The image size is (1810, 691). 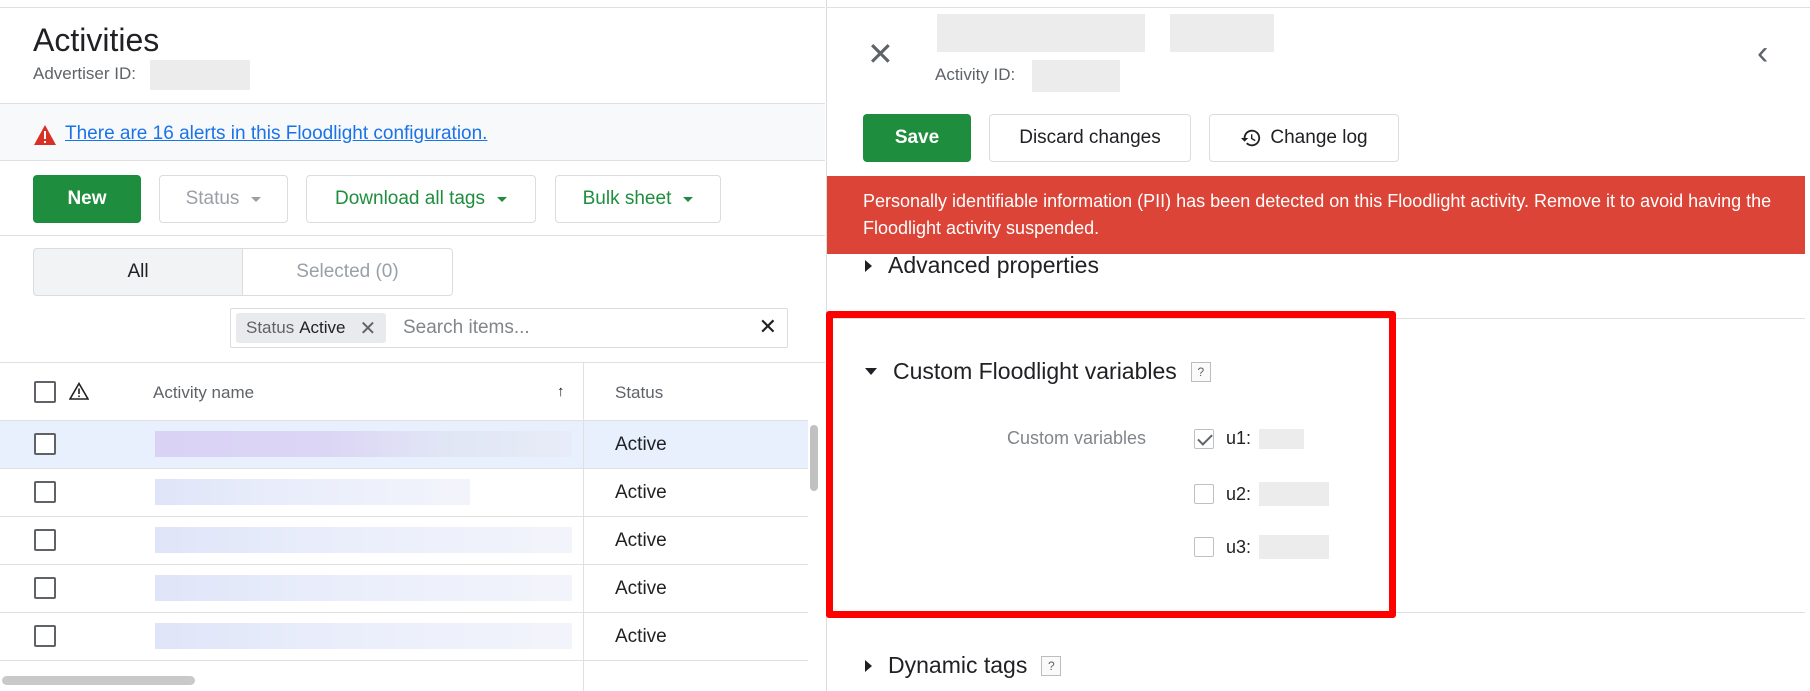 I want to click on custom-variable-u2: u2:, so click(x=1262, y=494).